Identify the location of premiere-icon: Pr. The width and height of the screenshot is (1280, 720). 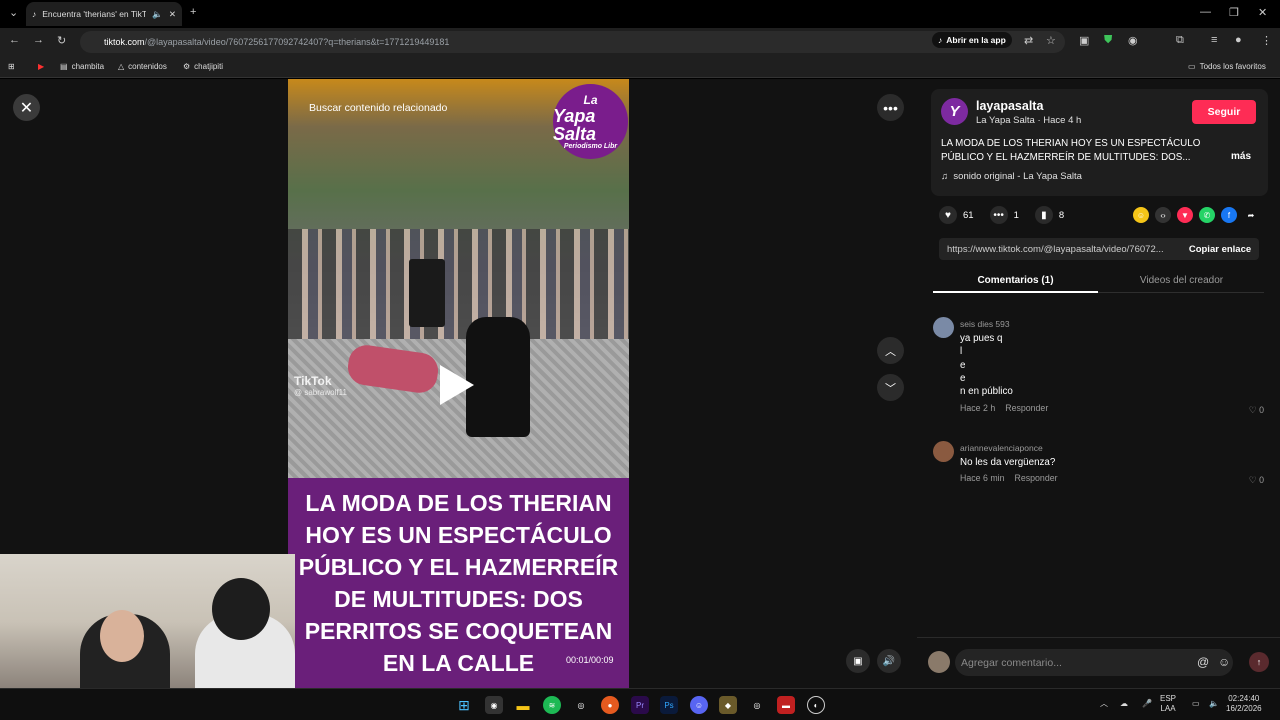
(640, 705).